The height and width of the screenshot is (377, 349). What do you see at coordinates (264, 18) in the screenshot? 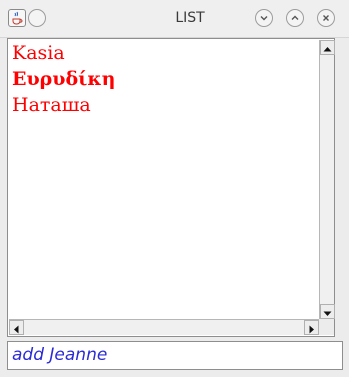
I see `minimize-icon` at bounding box center [264, 18].